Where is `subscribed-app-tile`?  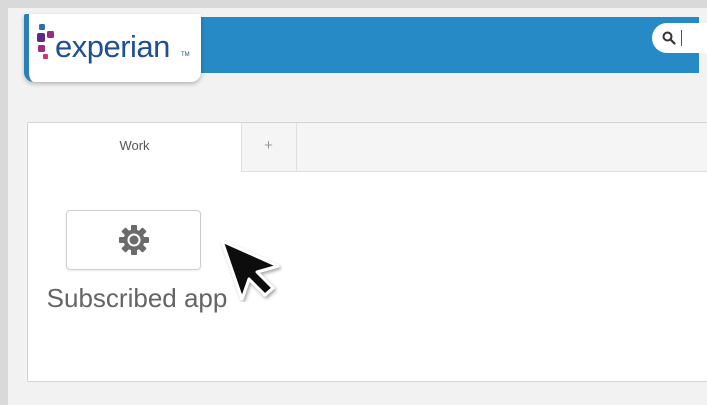 subscribed-app-tile is located at coordinates (133, 240).